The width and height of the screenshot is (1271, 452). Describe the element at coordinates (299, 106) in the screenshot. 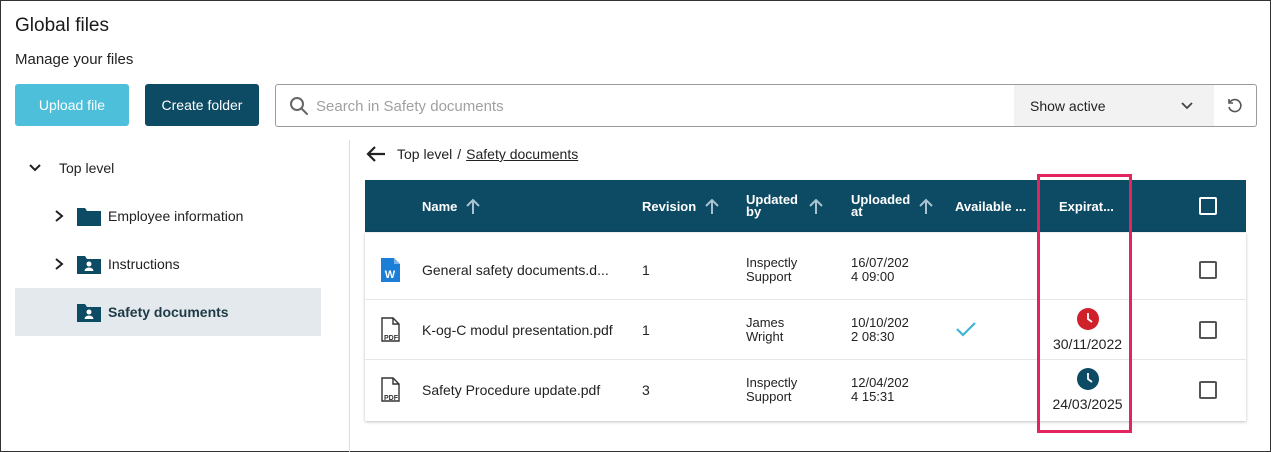

I see `search-icon` at that location.